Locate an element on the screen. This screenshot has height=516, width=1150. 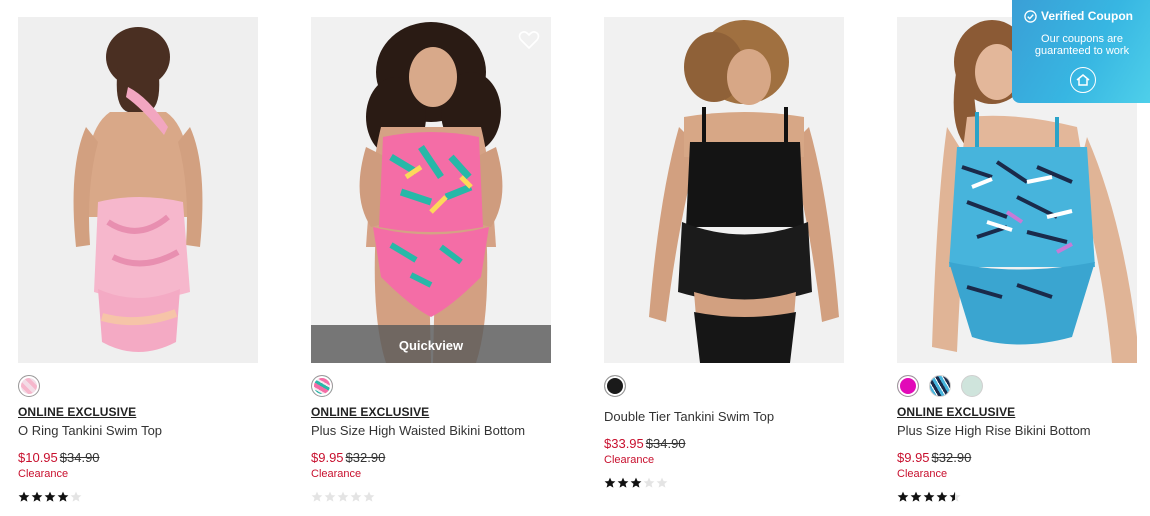
coupon-logo-icon is located at coordinates (1083, 80).